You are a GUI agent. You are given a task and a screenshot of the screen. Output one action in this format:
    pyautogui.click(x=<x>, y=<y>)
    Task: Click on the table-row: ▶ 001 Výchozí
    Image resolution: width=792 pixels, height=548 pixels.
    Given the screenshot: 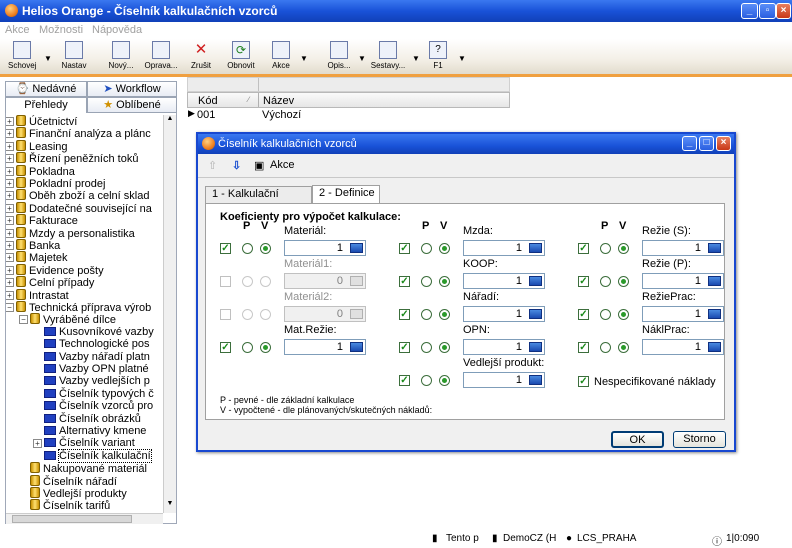 What is the action you would take?
    pyautogui.click(x=348, y=115)
    